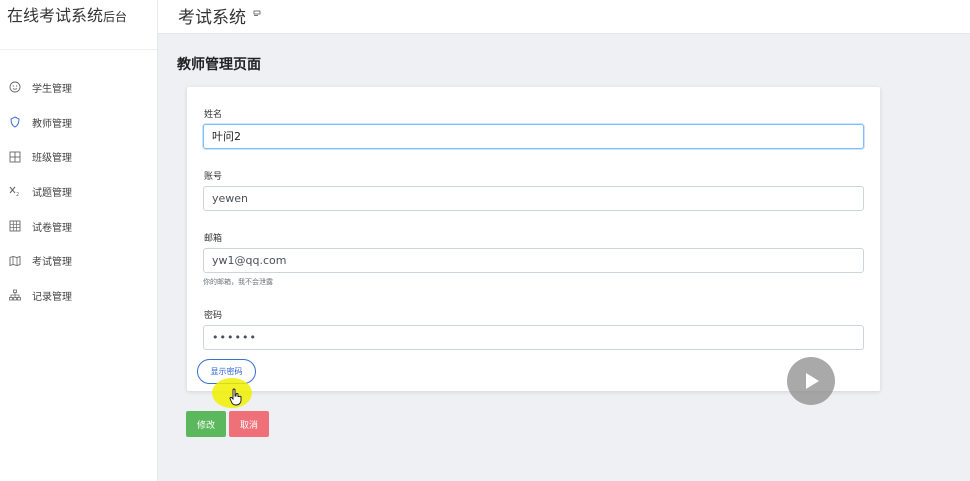 This screenshot has height=481, width=970. Describe the element at coordinates (52, 124) in the screenshot. I see `sidebar-item-label: 教师管理` at that location.